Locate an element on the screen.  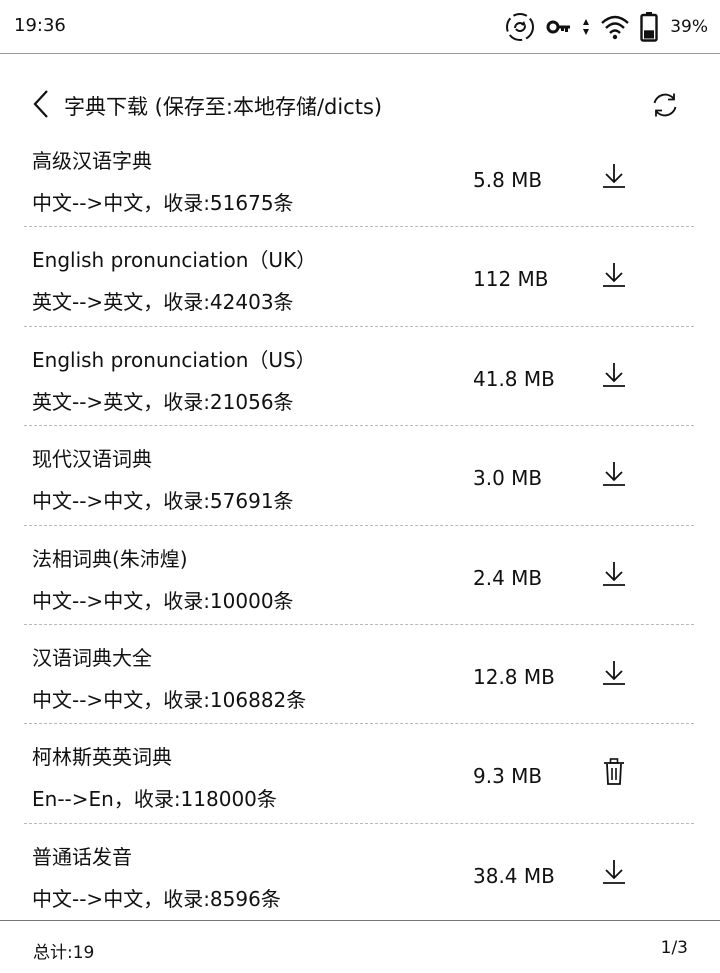
dictionary-size: 5.8 MB is located at coordinates (508, 180).